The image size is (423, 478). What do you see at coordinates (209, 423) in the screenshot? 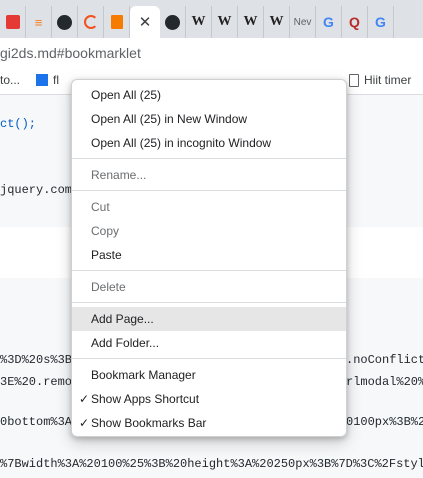
I see `menu-item-show-bookmarks-bar: ✓ Show Bookmarks Bar` at bounding box center [209, 423].